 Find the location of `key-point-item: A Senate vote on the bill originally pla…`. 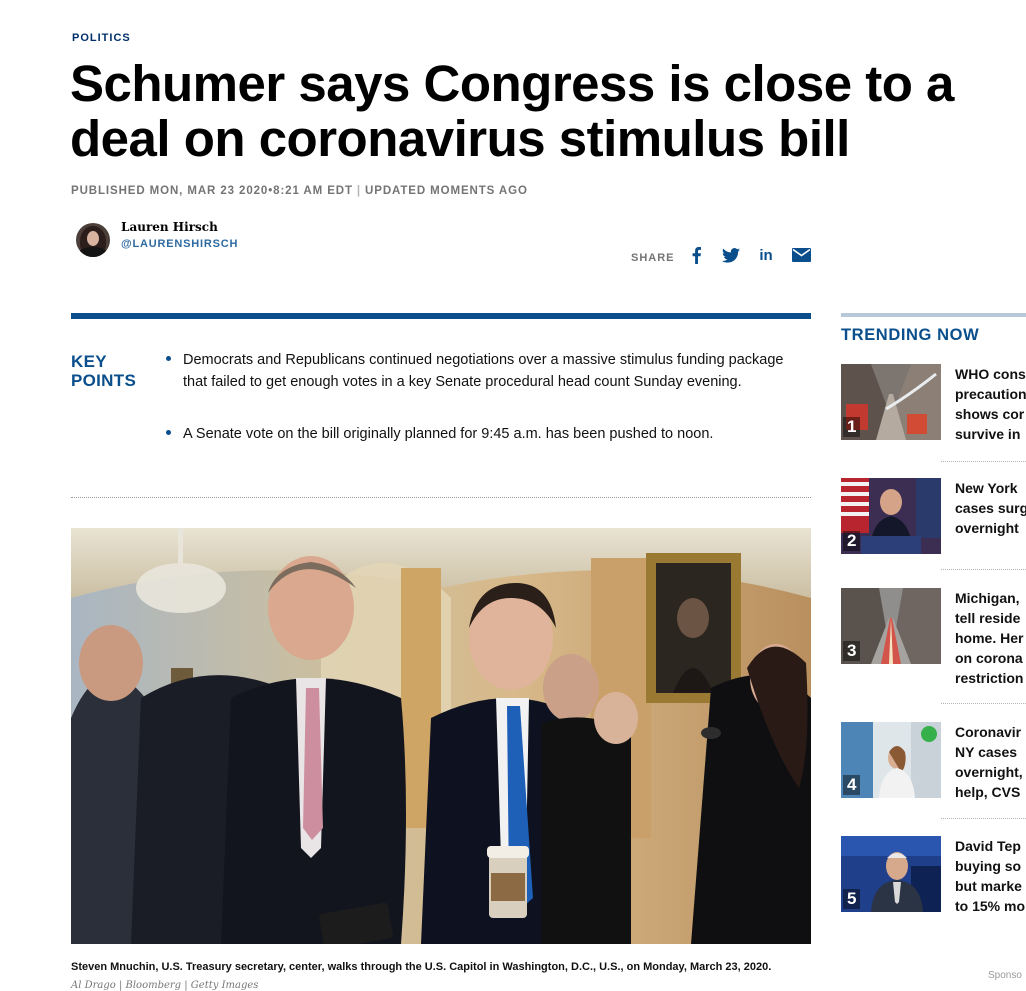

key-point-item: A Senate vote on the bill originally pla… is located at coordinates (486, 434).